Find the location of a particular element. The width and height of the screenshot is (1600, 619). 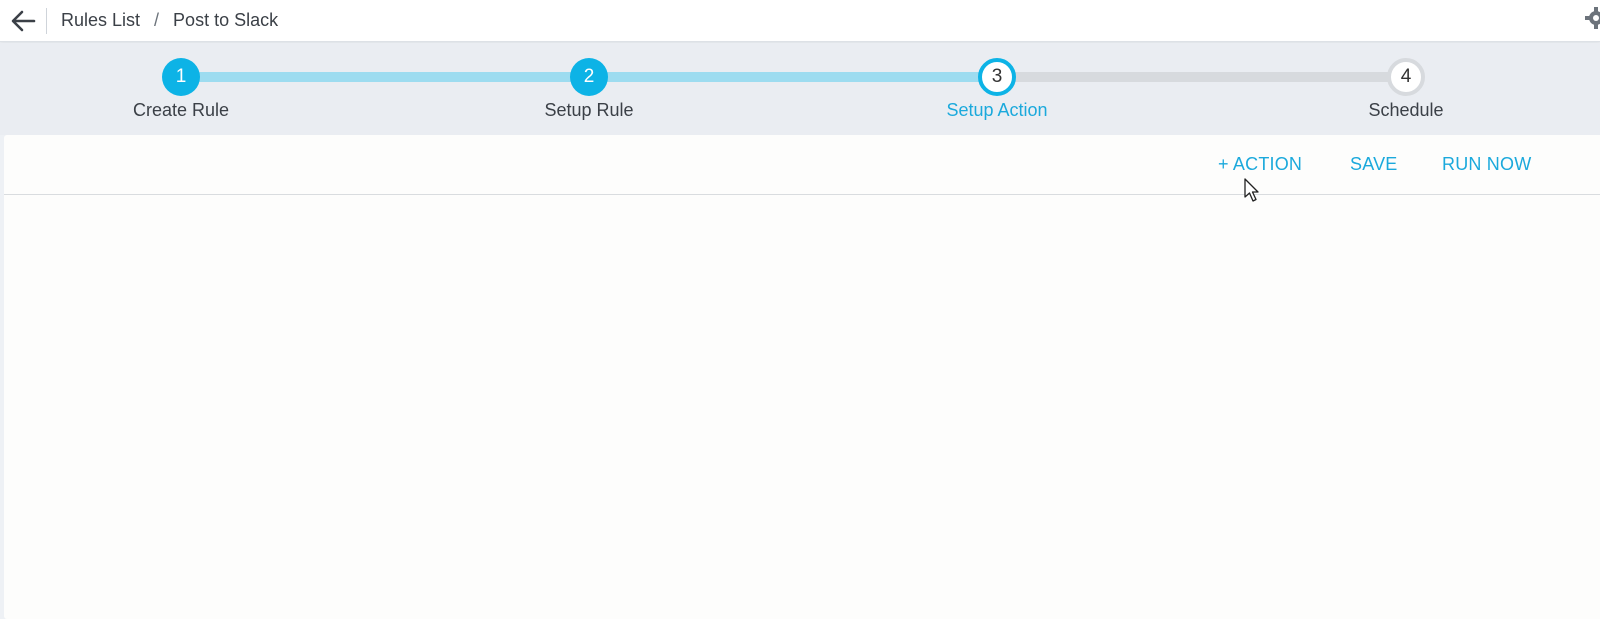

run-now-button: RUN NOW is located at coordinates (1486, 164).